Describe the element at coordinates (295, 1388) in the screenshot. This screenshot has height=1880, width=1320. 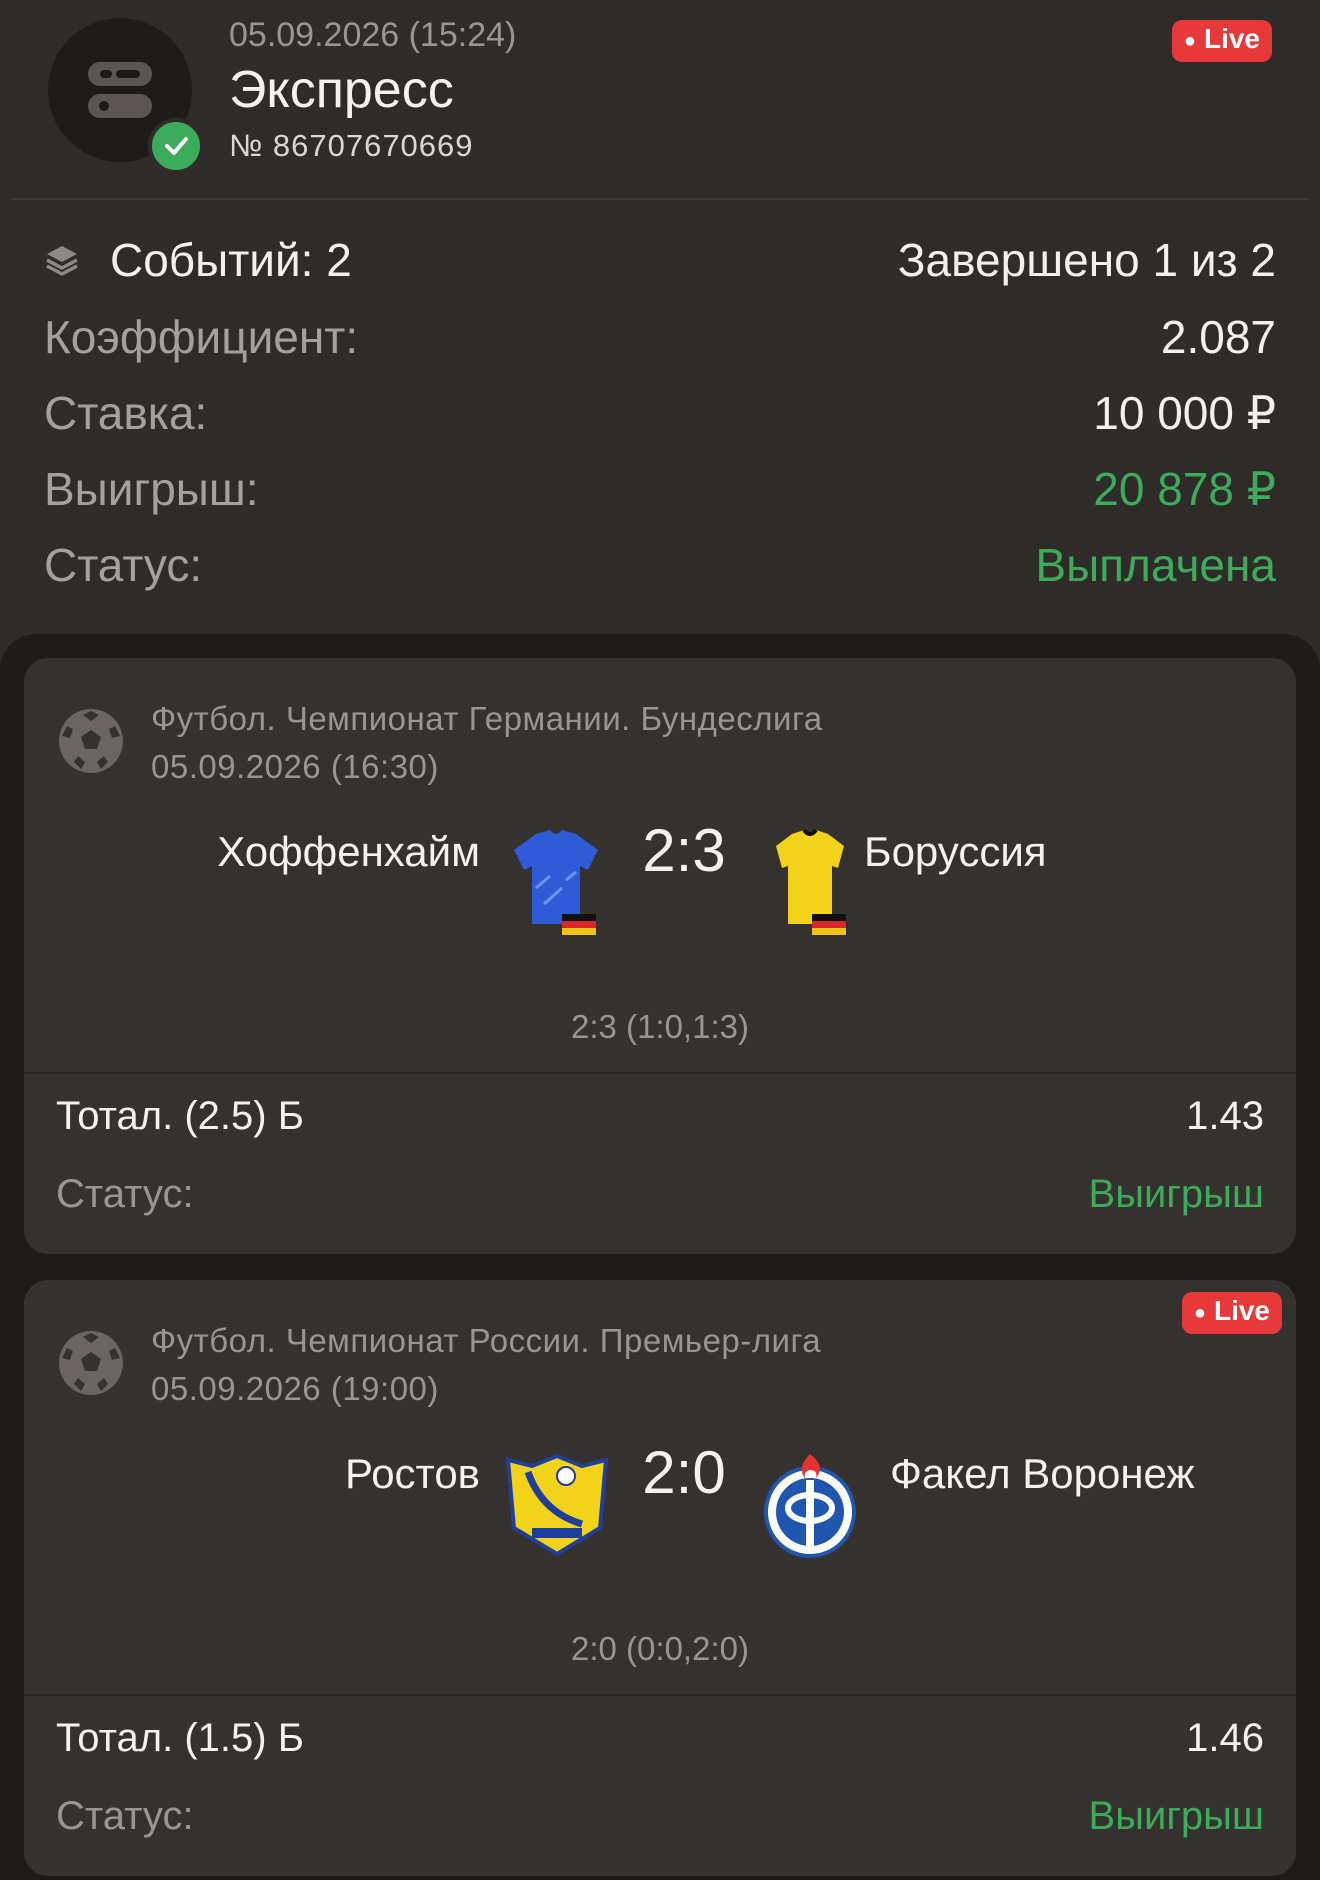
I see `event-datetime: 05.09.2026 (19:00)` at that location.